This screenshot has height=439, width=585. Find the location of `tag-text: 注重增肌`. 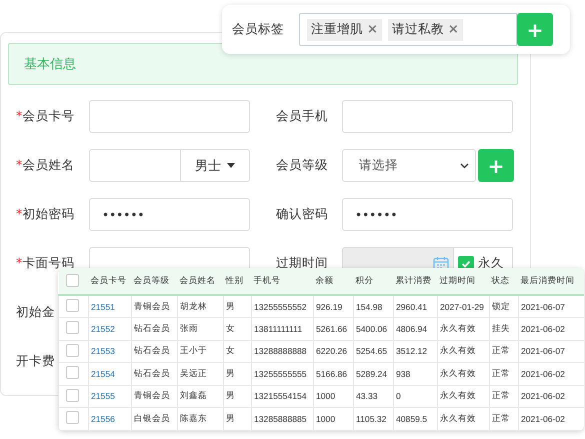

tag-text: 注重增肌 is located at coordinates (337, 29).